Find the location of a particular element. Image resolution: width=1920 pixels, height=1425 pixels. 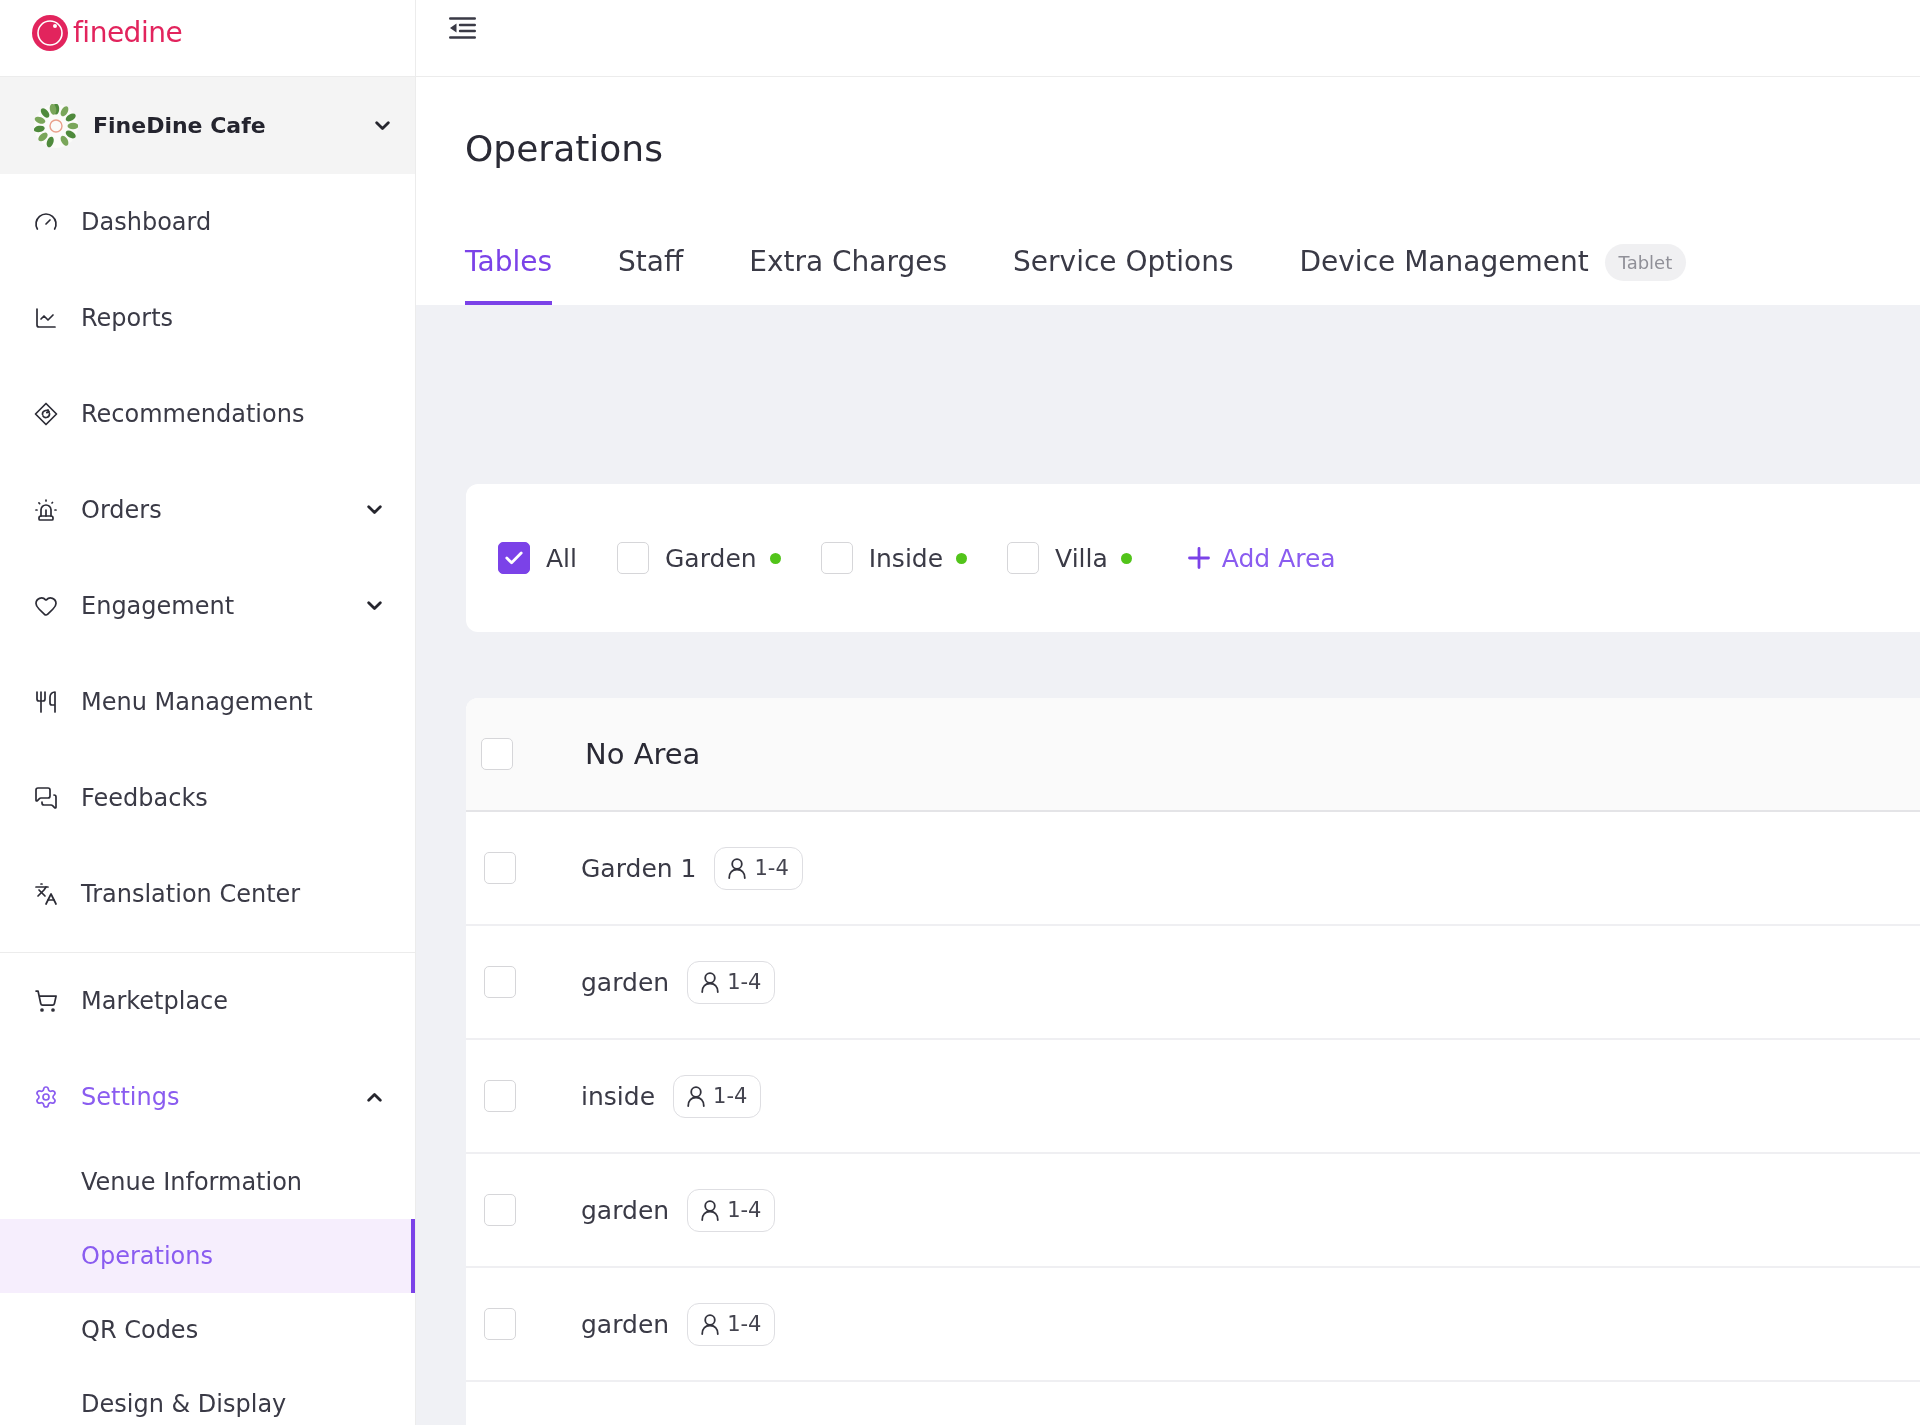

tab: Service Options is located at coordinates (1123, 274).